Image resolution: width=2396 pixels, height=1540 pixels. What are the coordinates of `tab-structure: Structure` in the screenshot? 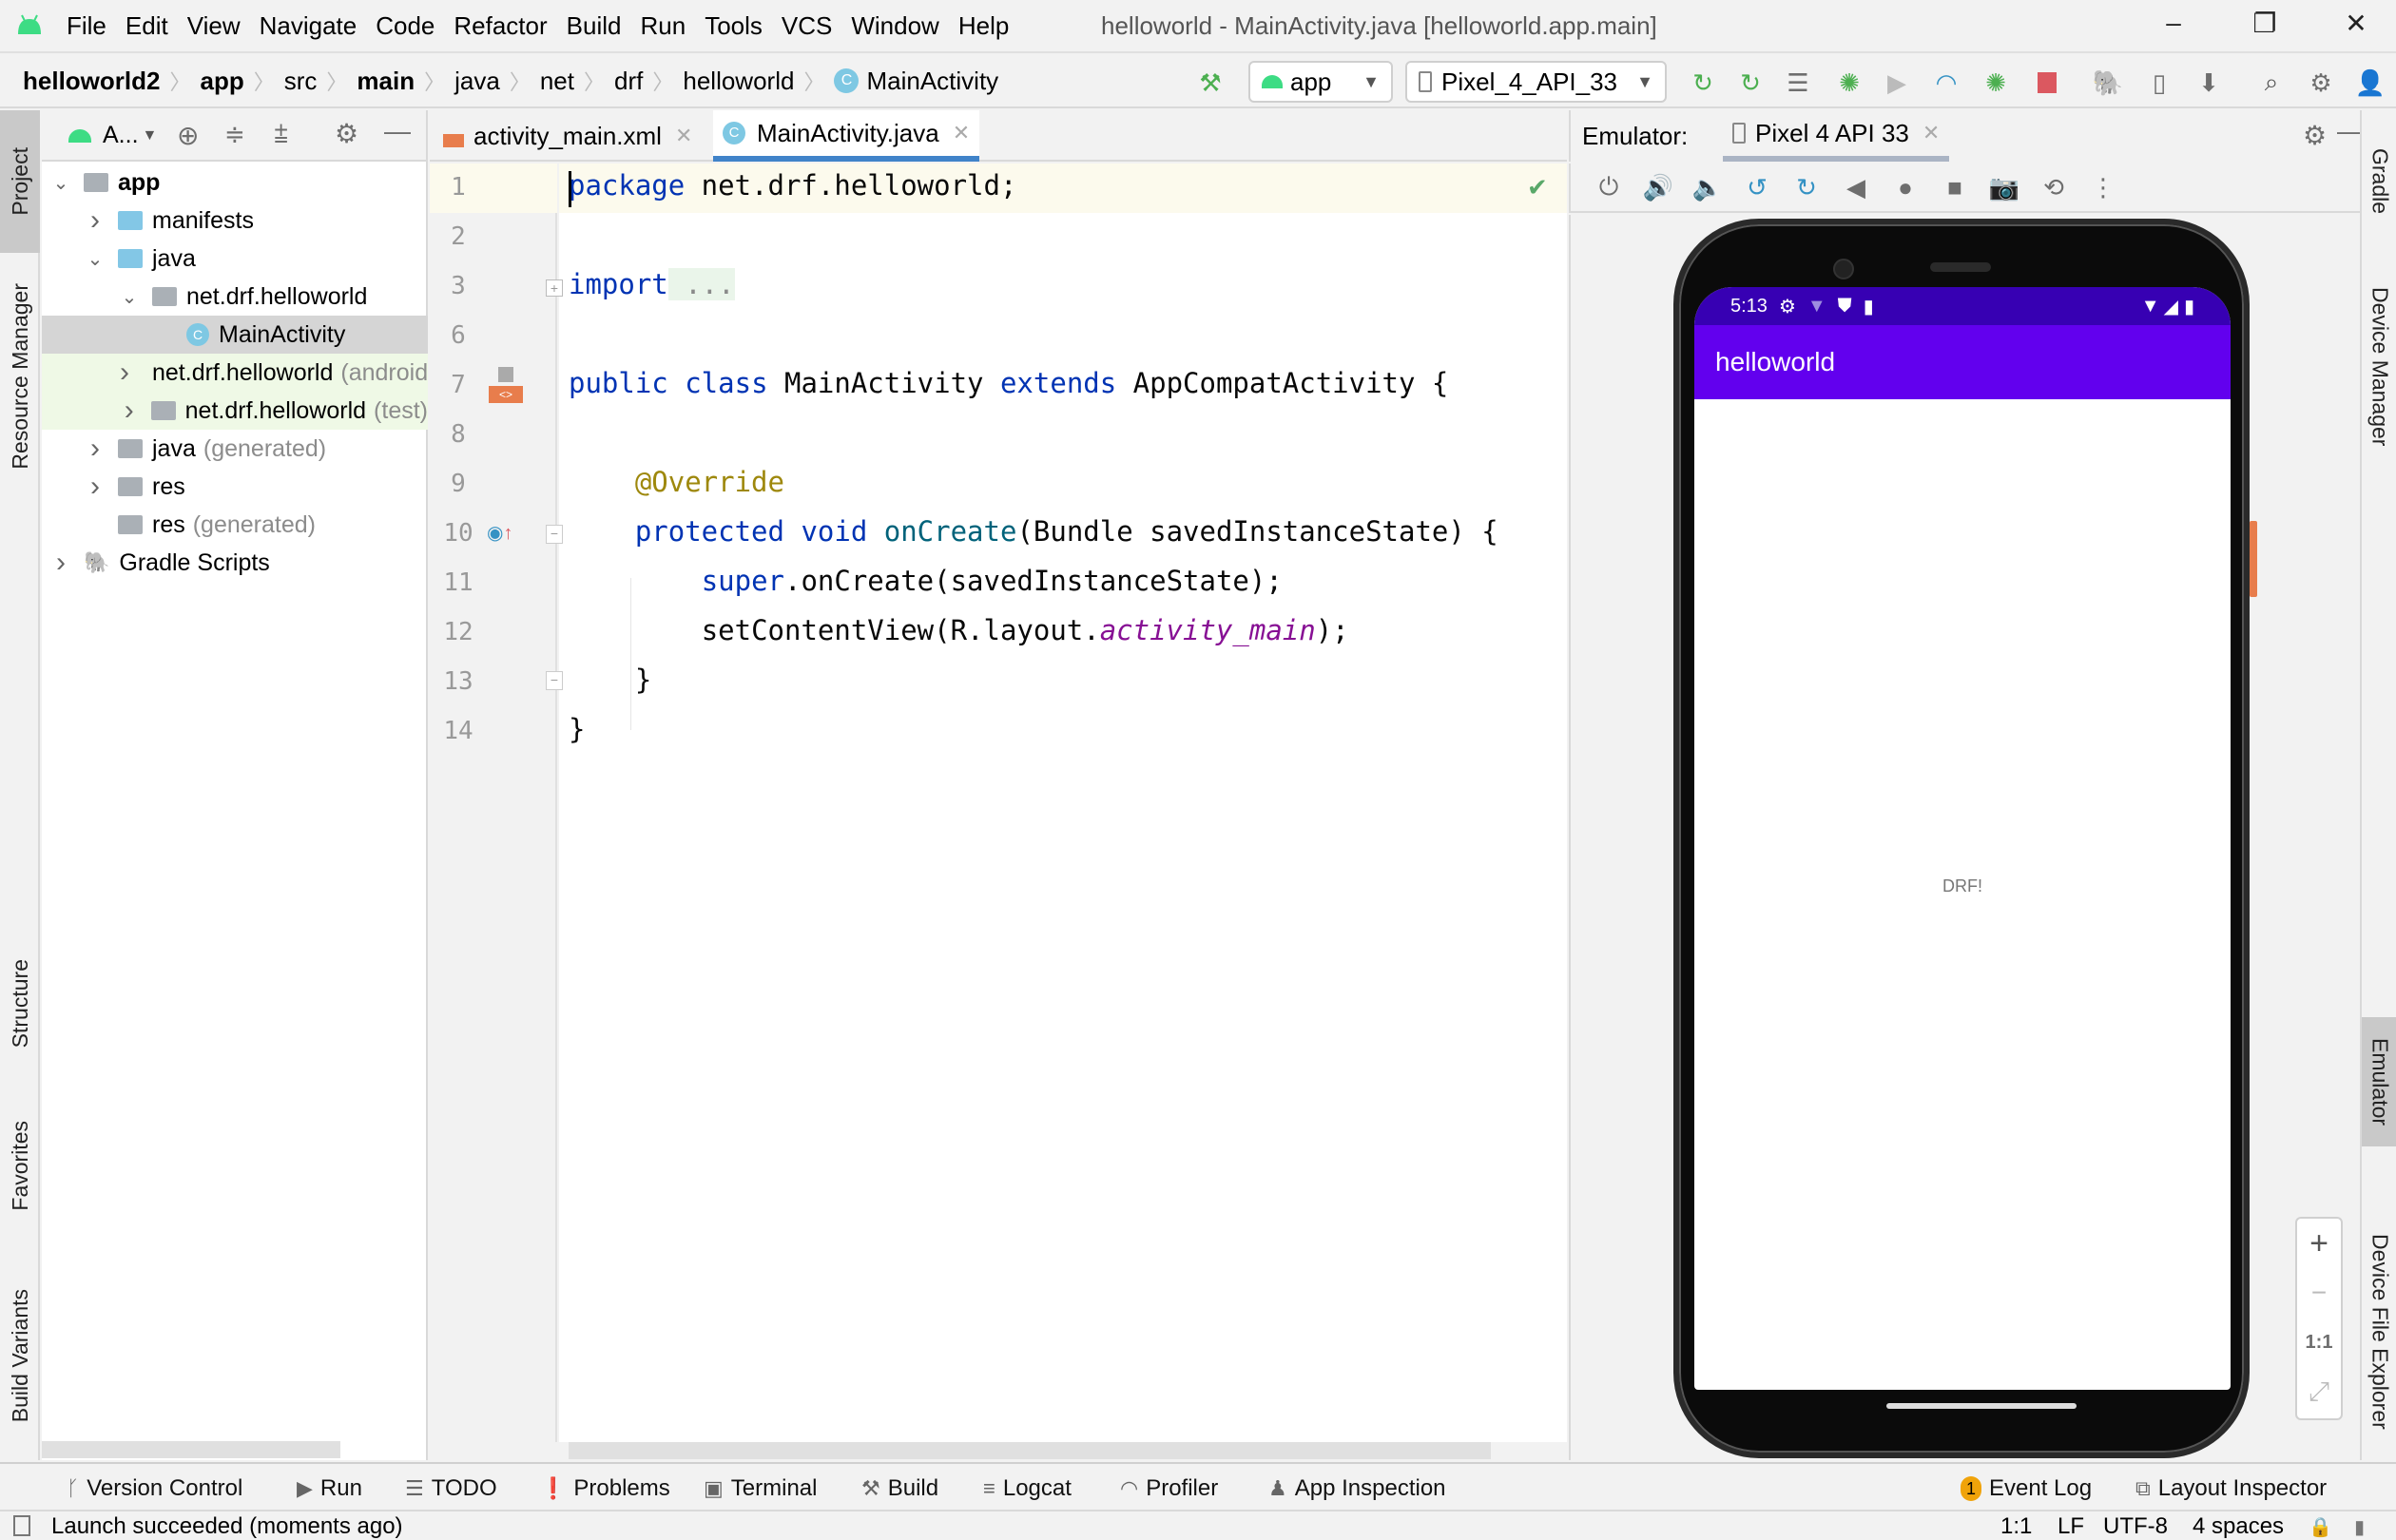 It's located at (20, 1004).